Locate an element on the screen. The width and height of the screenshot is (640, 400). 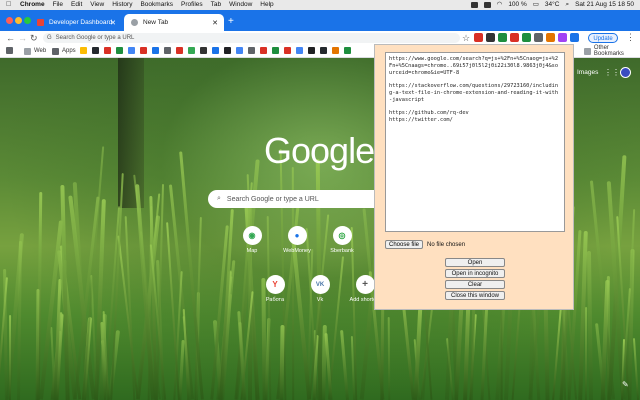
shortcut-webmoney: ● WebMoney is located at coordinates (297, 240).